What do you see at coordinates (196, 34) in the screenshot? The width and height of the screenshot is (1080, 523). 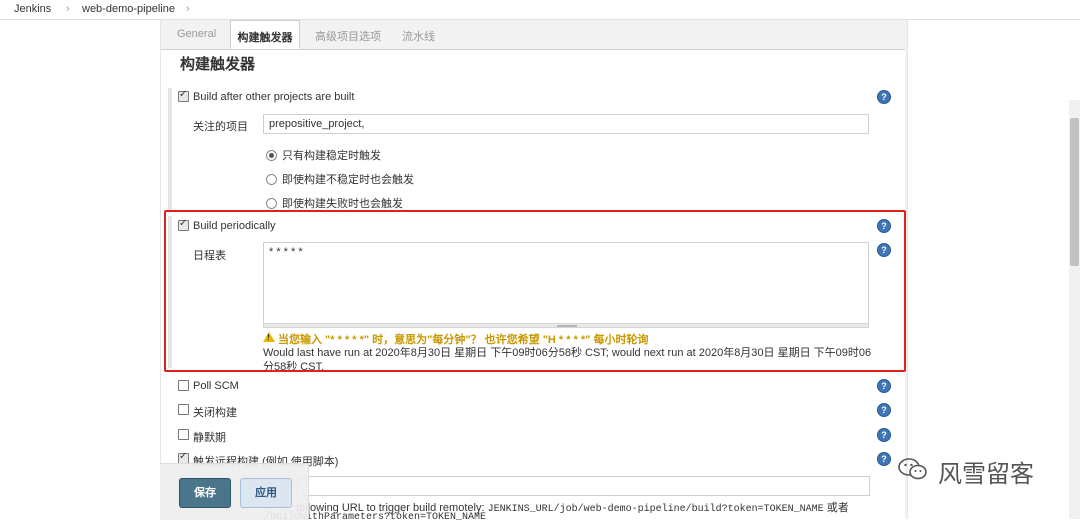 I see `tab-general: General` at bounding box center [196, 34].